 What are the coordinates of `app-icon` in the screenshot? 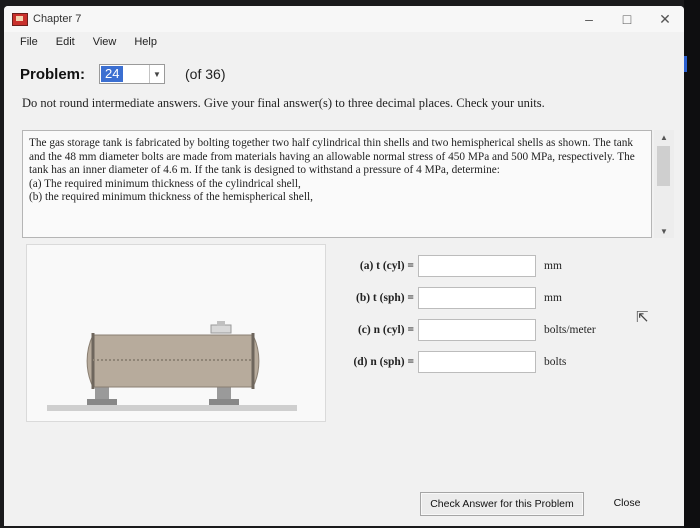 It's located at (20, 19).